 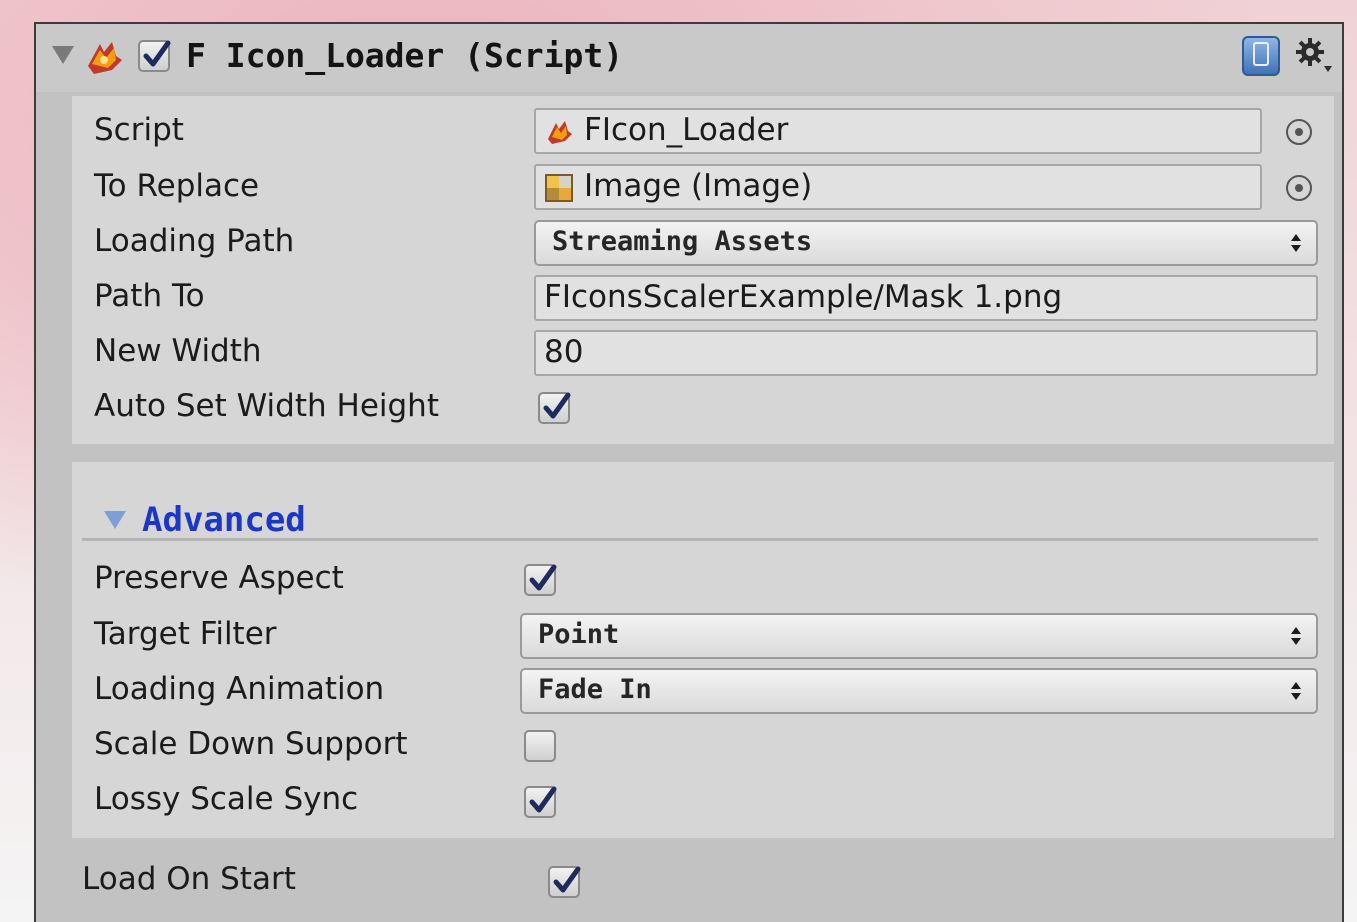 I want to click on new-width-field: 80, so click(x=926, y=353).